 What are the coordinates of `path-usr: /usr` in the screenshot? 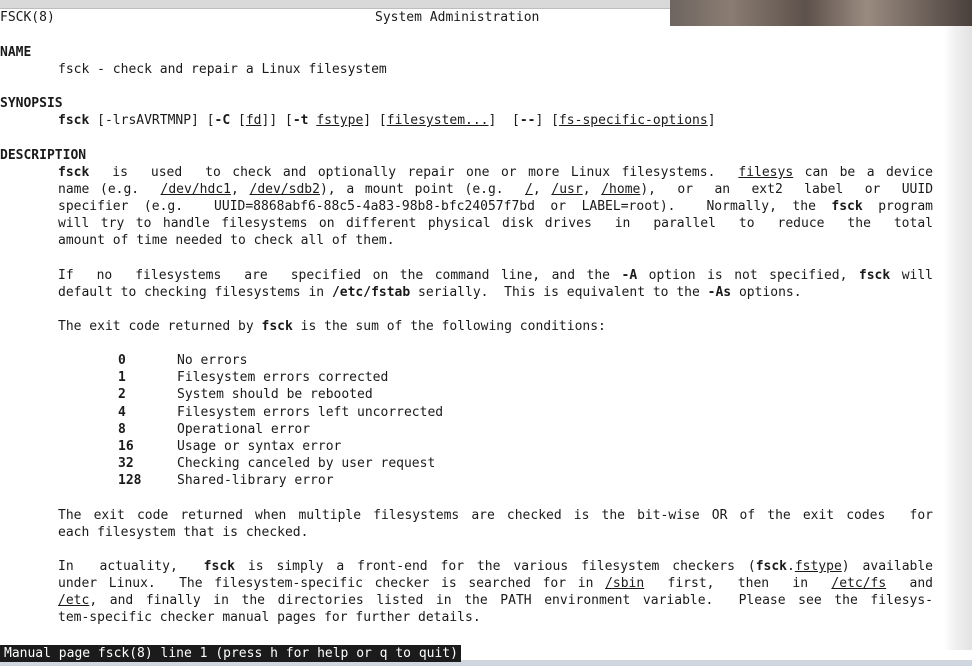 It's located at (567, 189).